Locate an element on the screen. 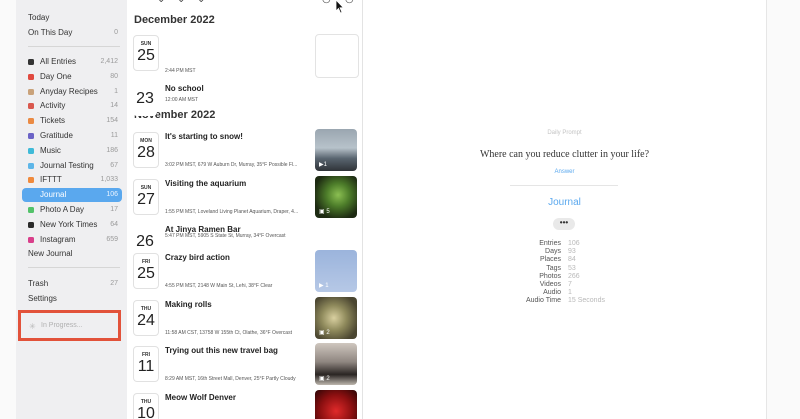  sidebar-item-label: Trash is located at coordinates (38, 283).